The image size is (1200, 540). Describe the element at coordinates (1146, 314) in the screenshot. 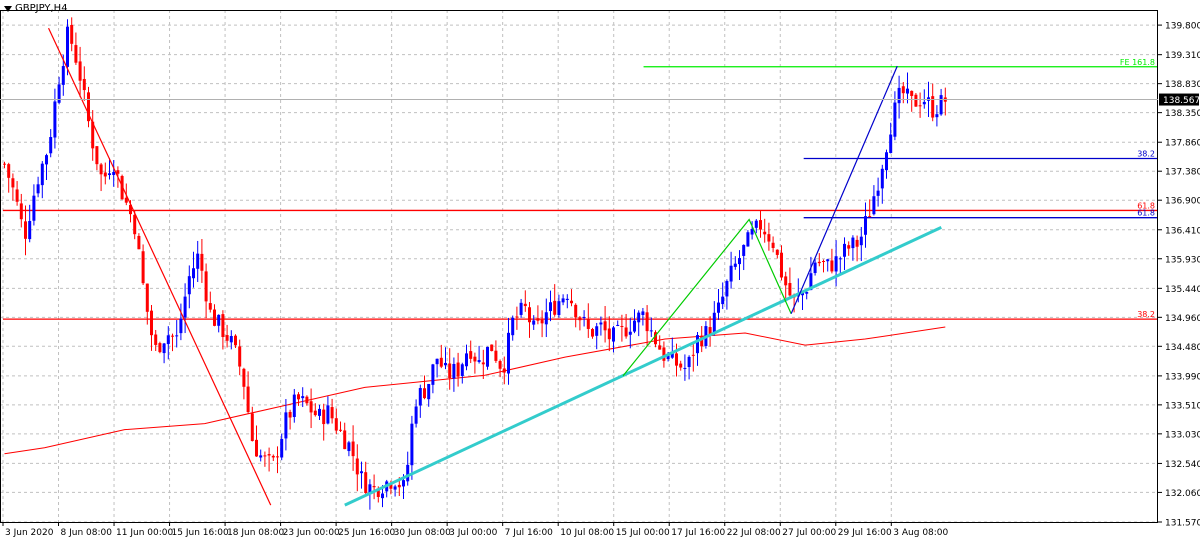

I see `level-label: 38.2` at that location.